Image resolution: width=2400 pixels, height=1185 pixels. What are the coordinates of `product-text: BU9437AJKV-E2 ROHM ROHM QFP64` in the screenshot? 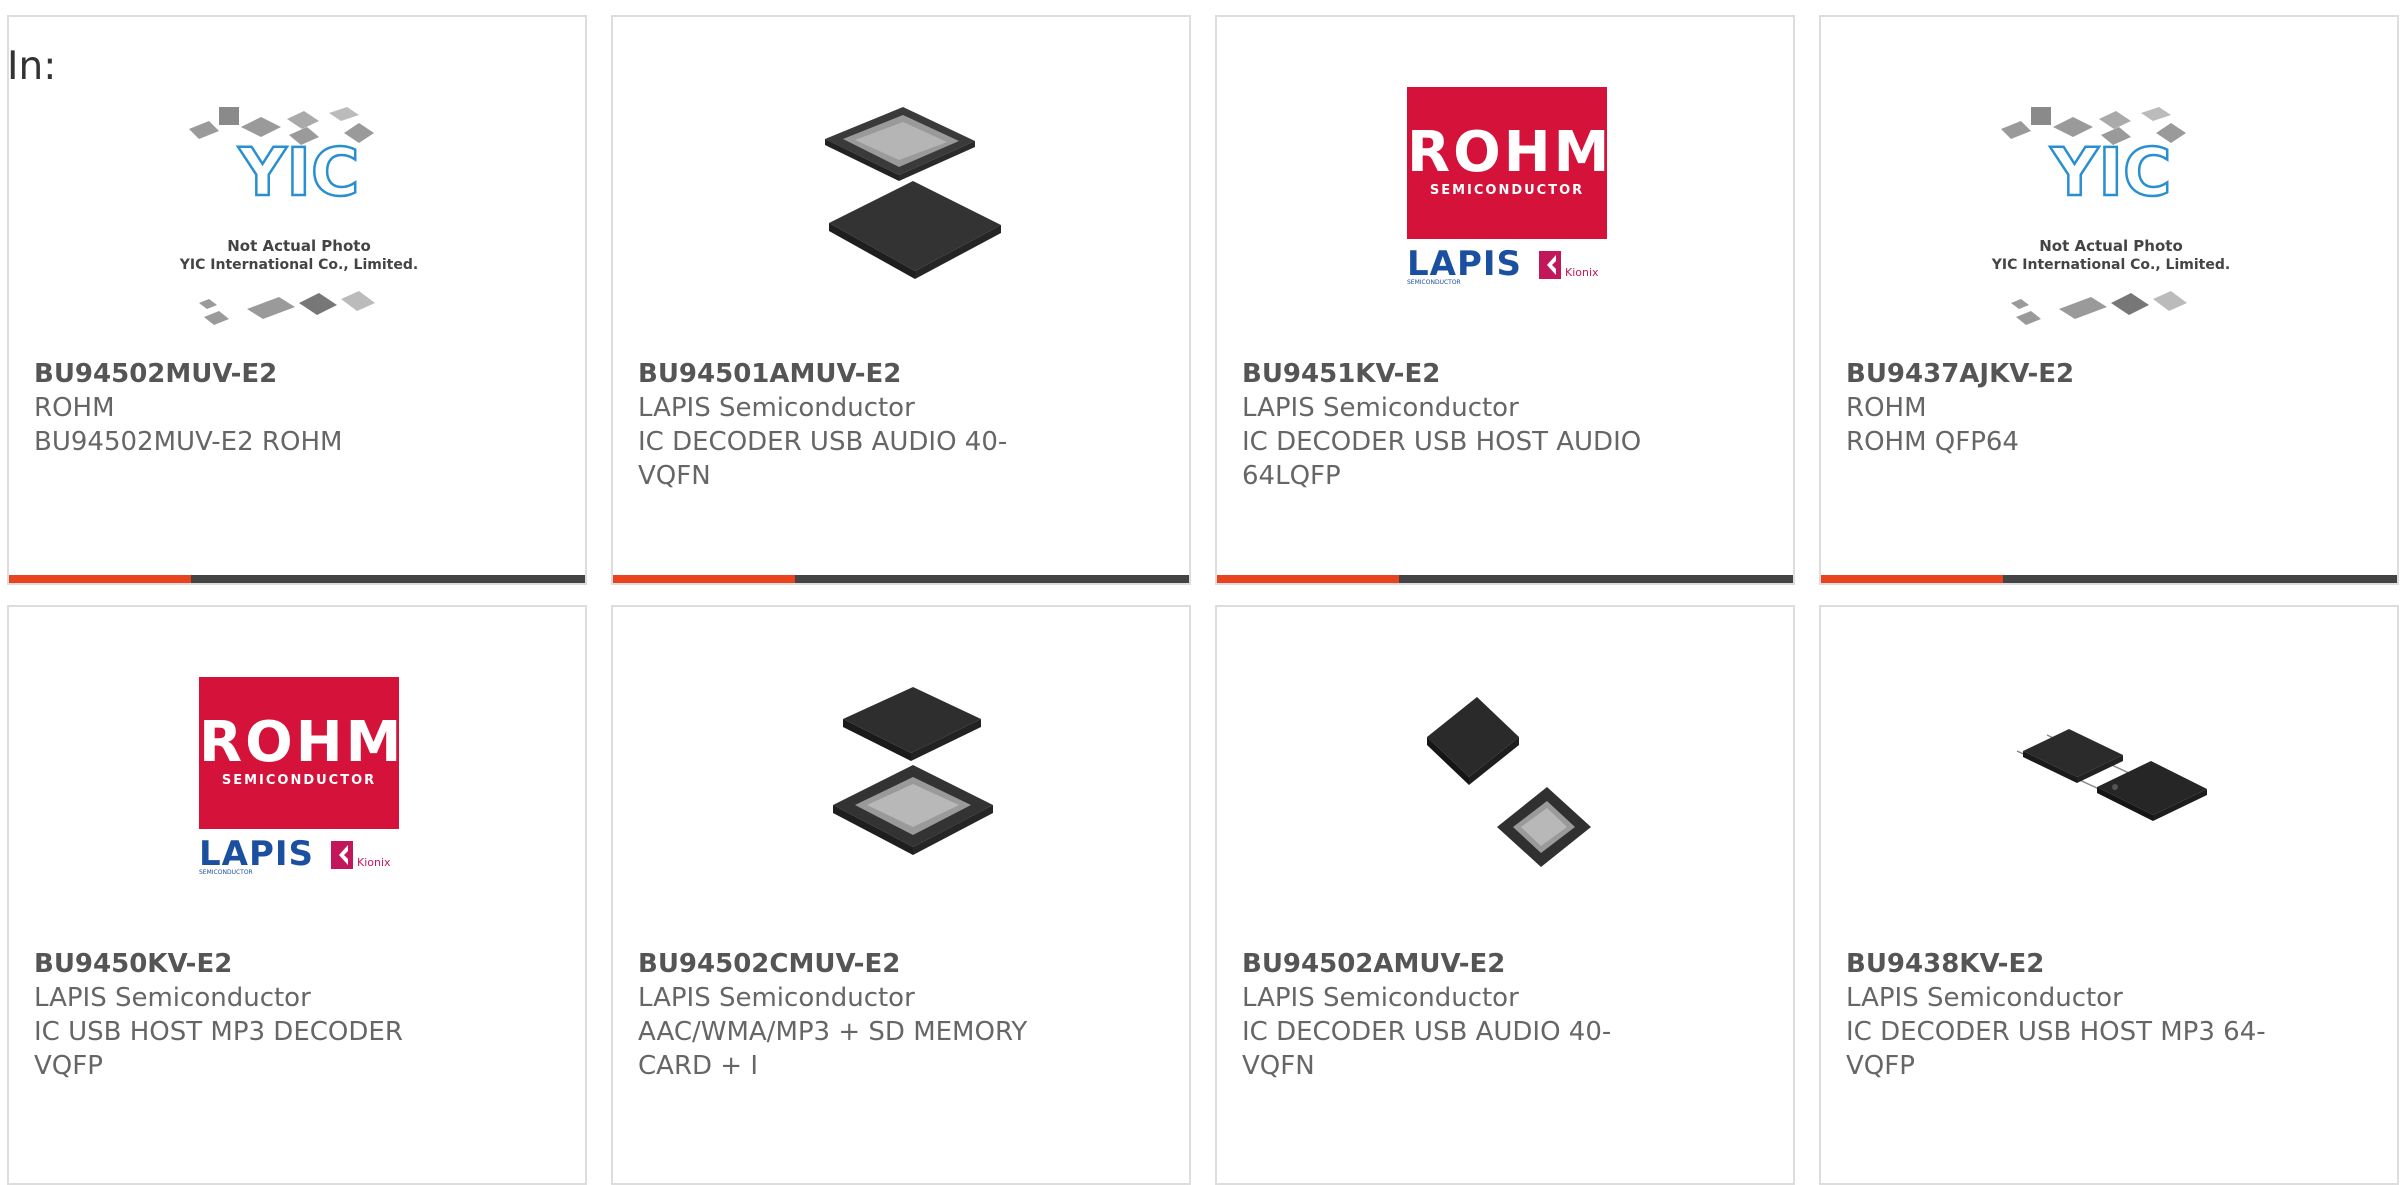 It's located at (2066, 408).